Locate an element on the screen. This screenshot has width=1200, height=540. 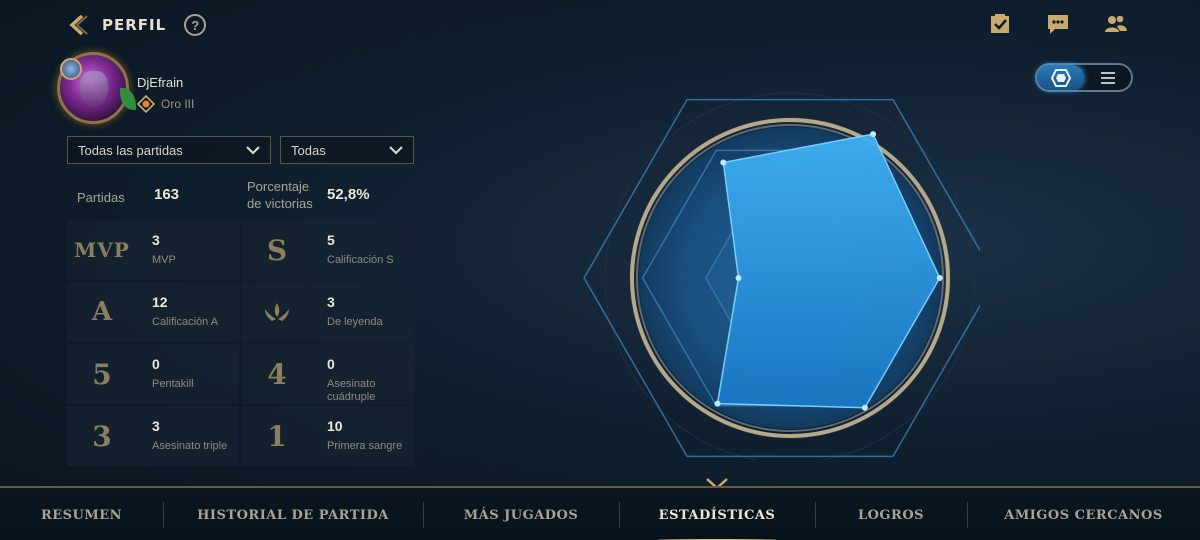
stat-card-triple-kill: 3 3 Asesinato triple is located at coordinates (153, 436).